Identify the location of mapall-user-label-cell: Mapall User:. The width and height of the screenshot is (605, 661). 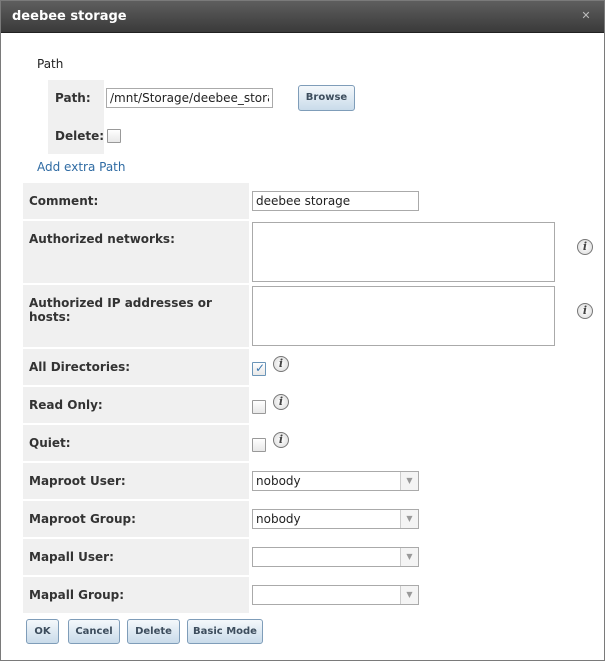
(136, 557).